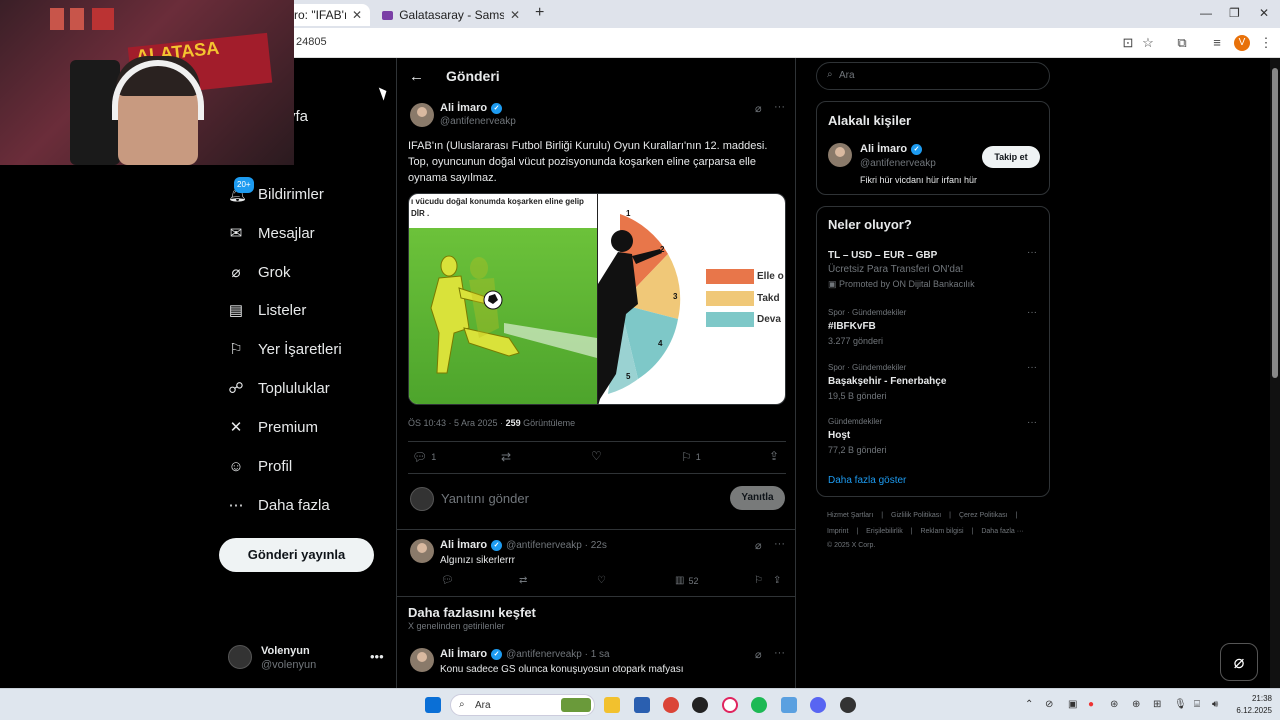 This screenshot has width=1280, height=720. Describe the element at coordinates (275, 466) in the screenshot. I see `nav-label: Profil` at that location.